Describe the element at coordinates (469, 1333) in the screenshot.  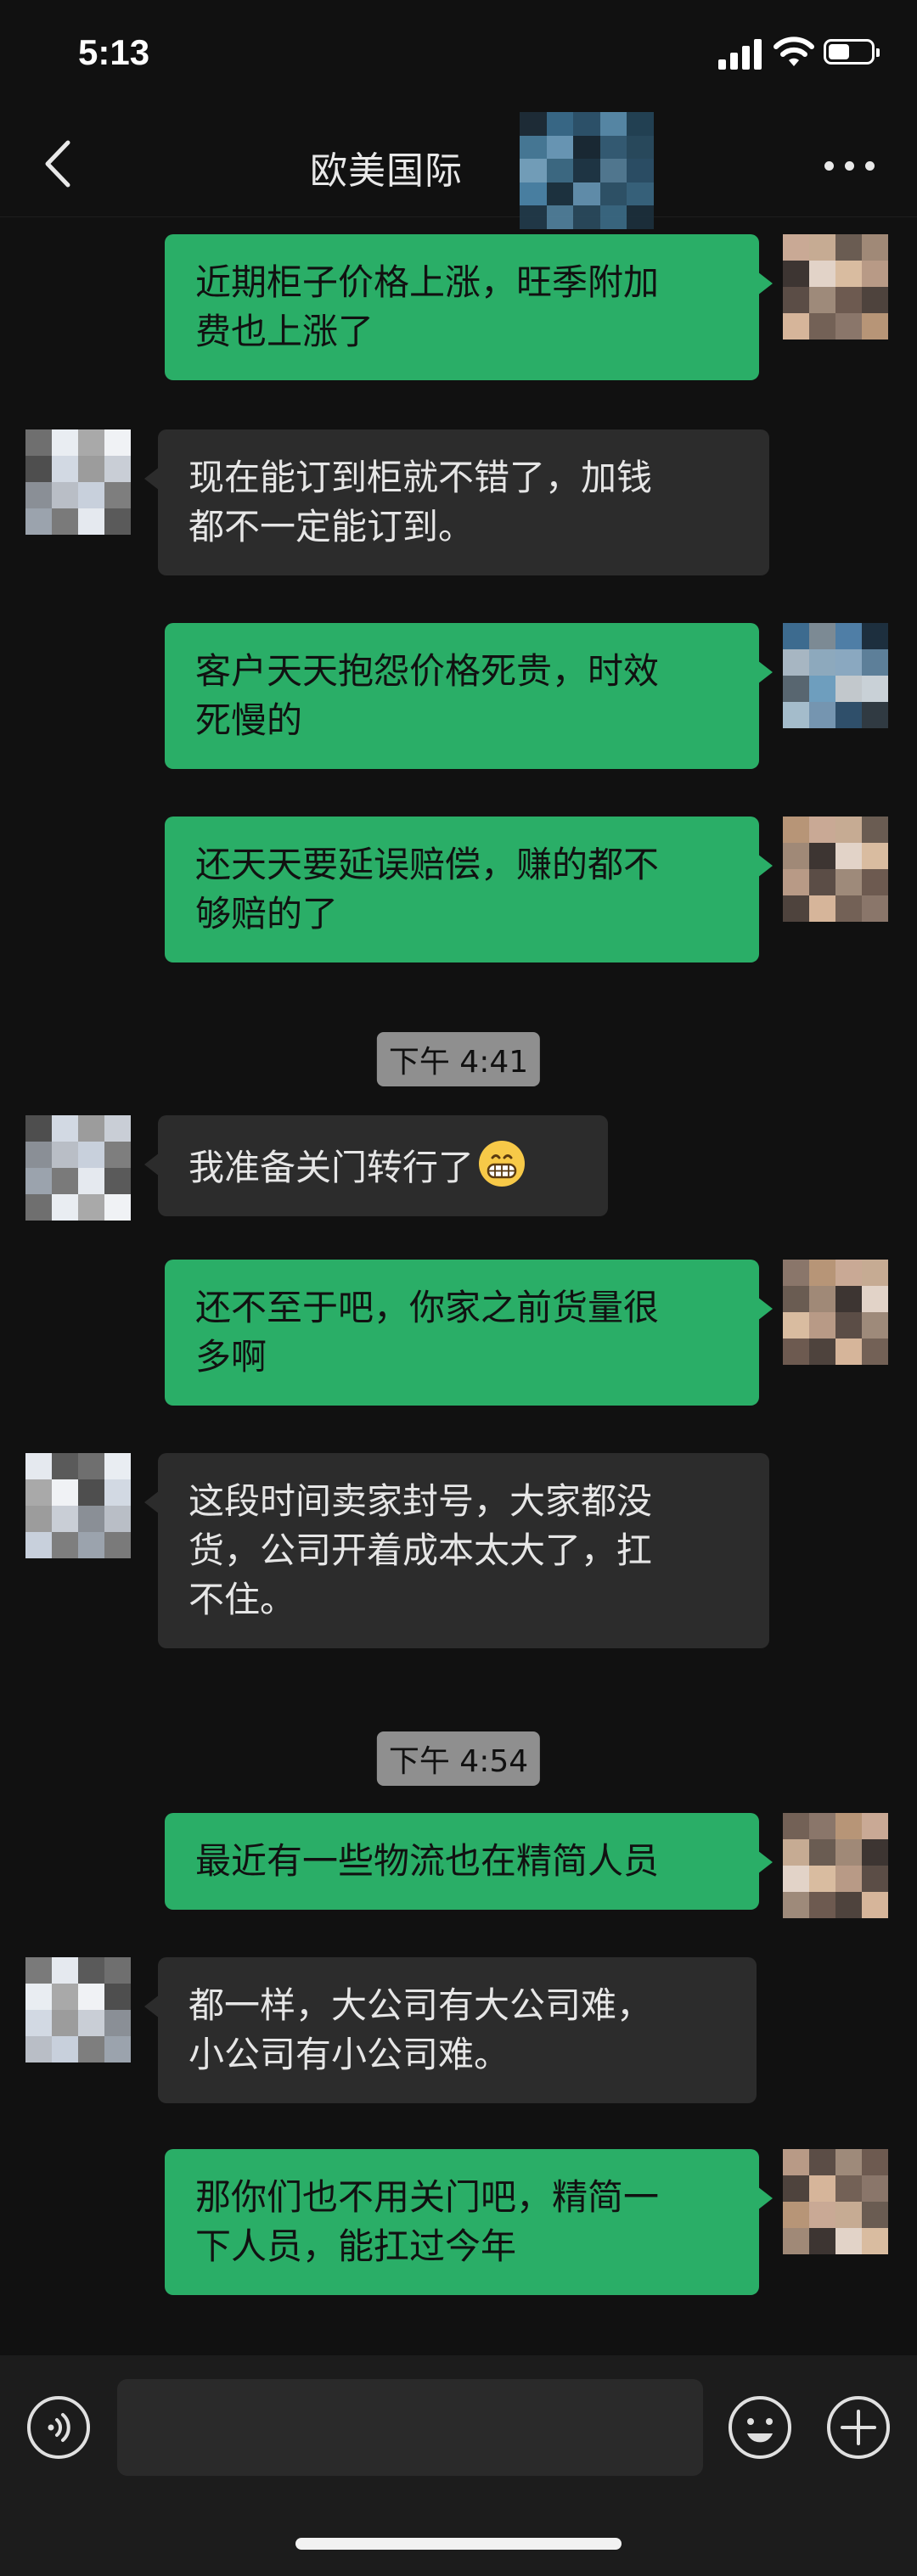
I see `message-bubble: 还不至于吧，你家之前货量很 多啊` at that location.